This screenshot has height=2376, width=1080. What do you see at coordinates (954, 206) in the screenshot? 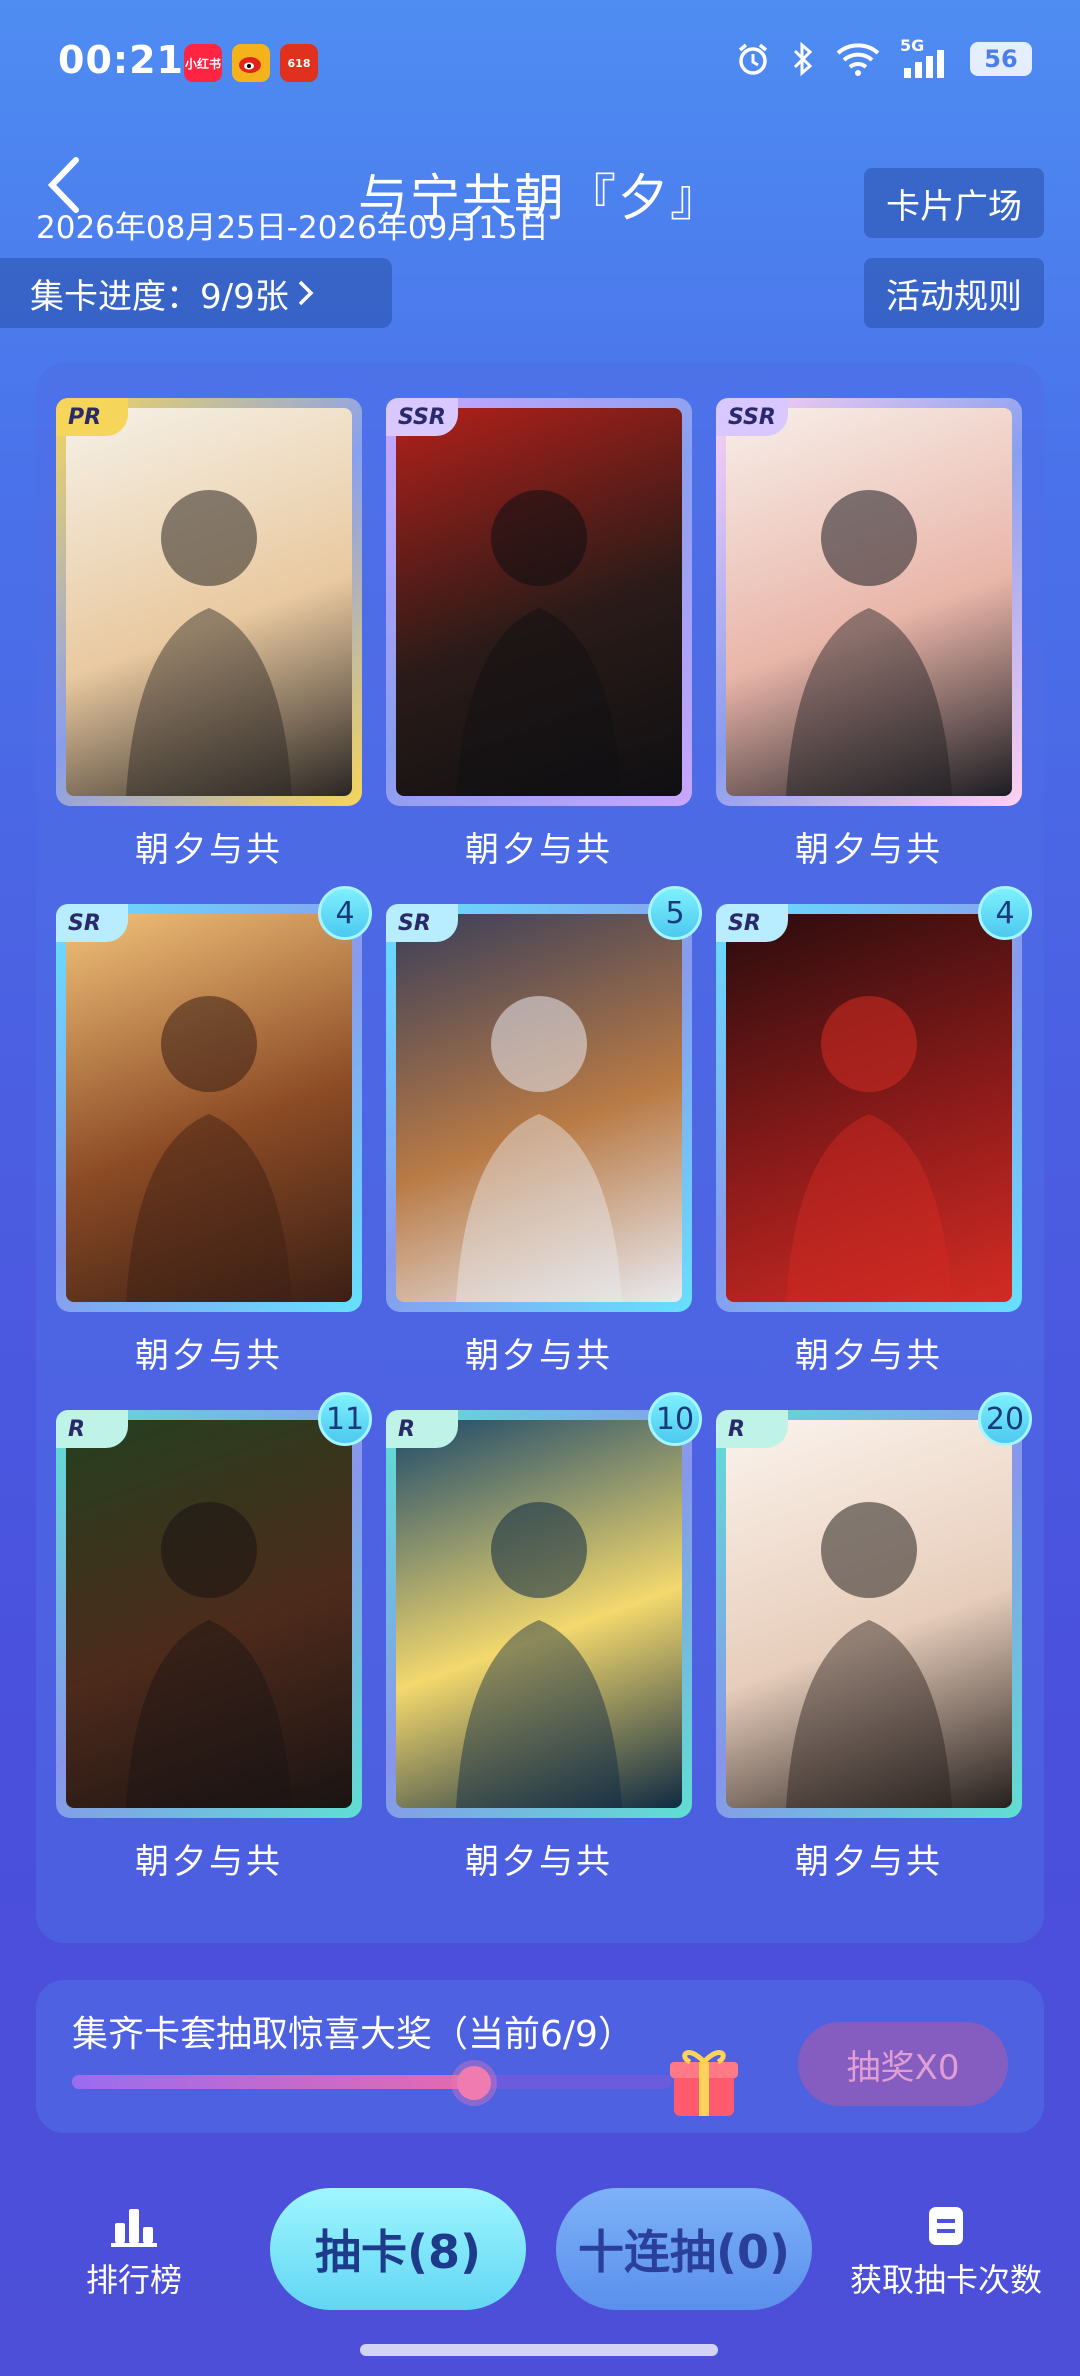
I see `card-square-label: 卡片广场` at bounding box center [954, 206].